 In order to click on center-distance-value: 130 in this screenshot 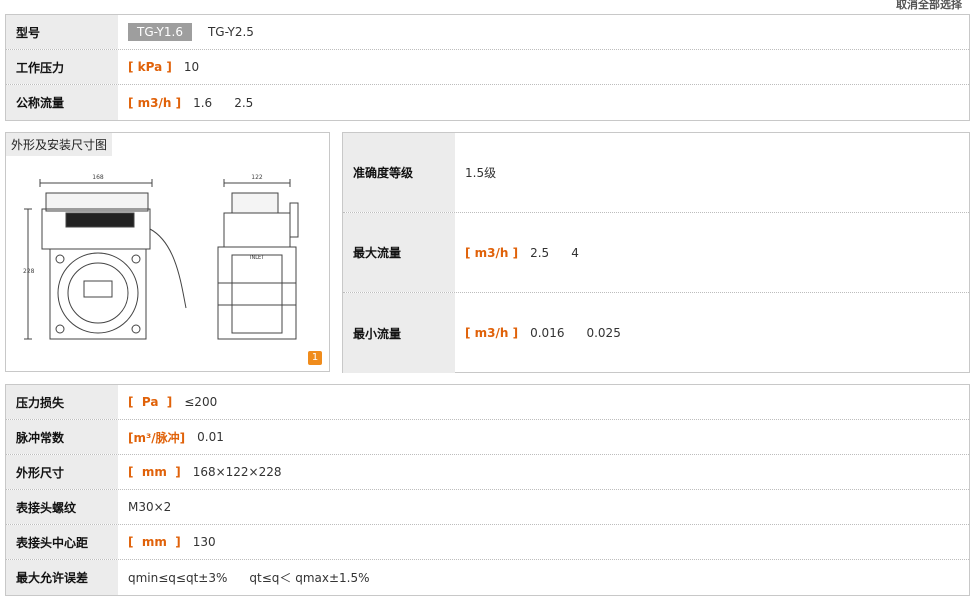, I will do `click(204, 542)`.